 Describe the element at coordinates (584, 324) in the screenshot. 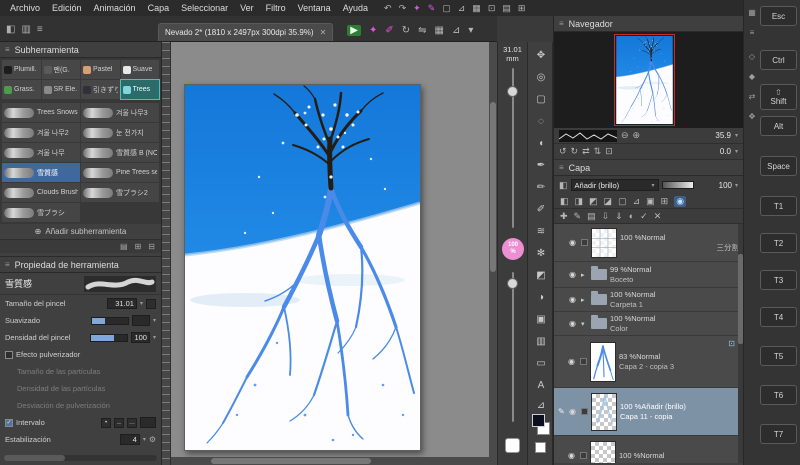

I see `collapse-arrow-icon: ▾` at that location.